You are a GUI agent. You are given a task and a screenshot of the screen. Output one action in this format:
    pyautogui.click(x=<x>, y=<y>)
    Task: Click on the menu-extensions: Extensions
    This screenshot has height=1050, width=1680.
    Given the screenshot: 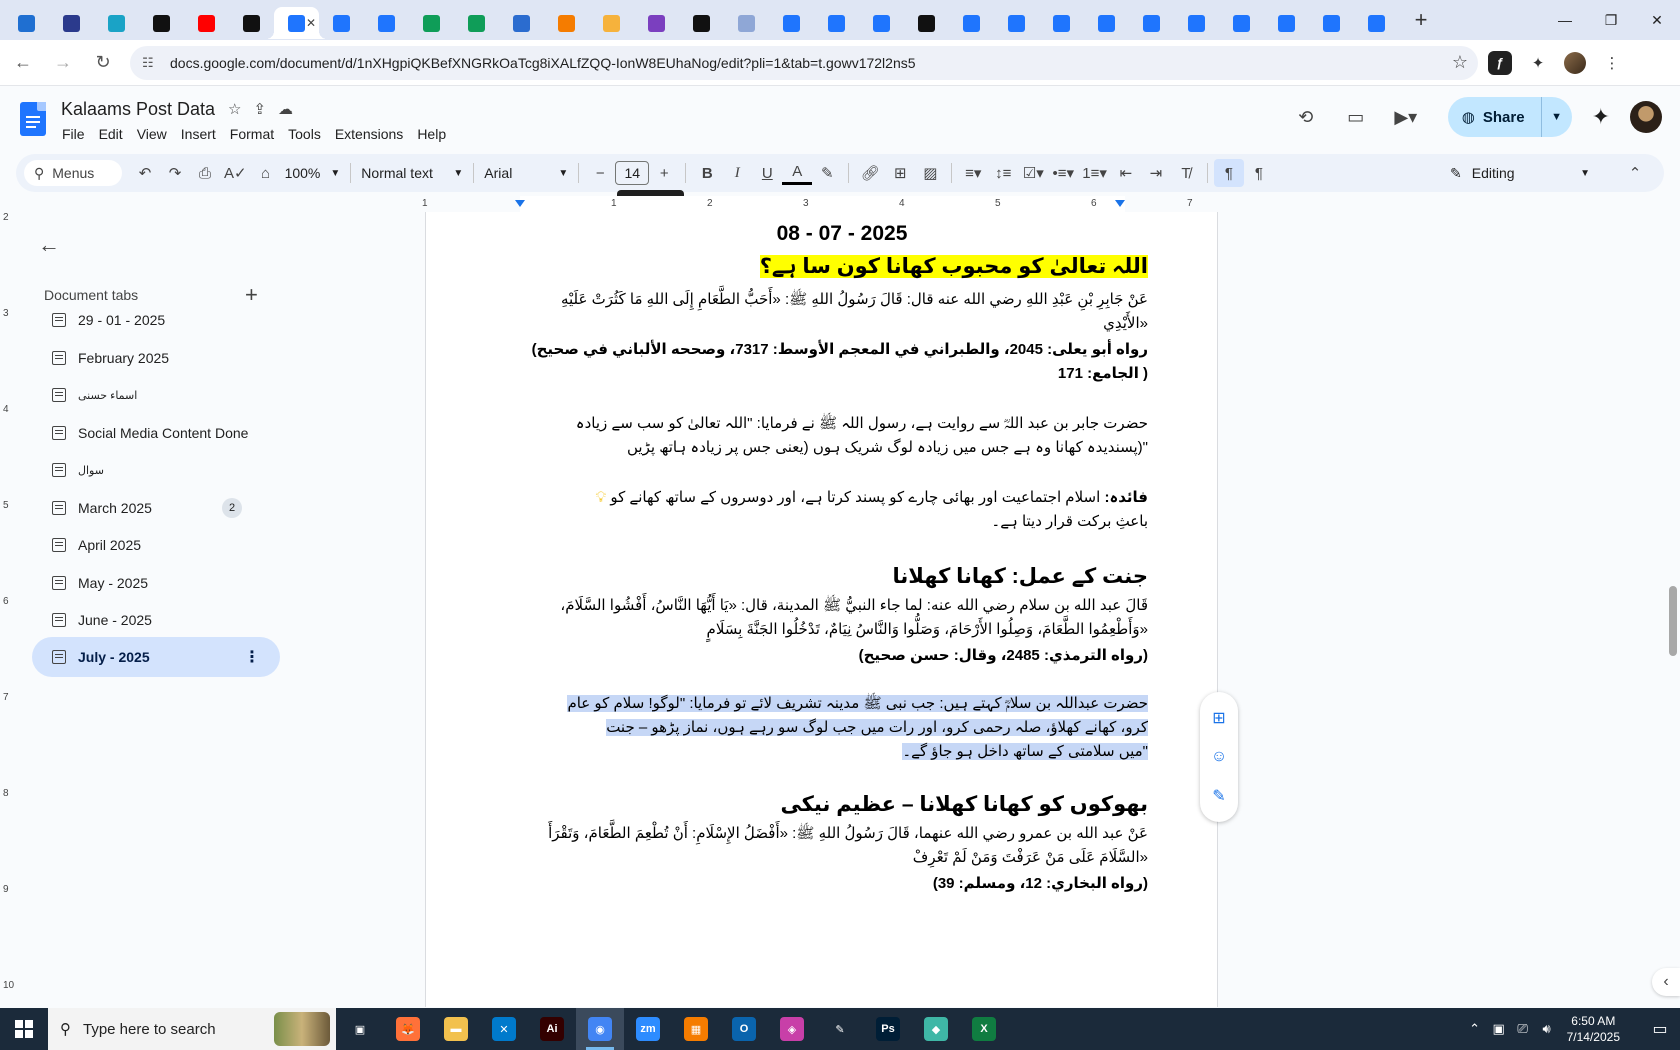 What is the action you would take?
    pyautogui.click(x=369, y=134)
    